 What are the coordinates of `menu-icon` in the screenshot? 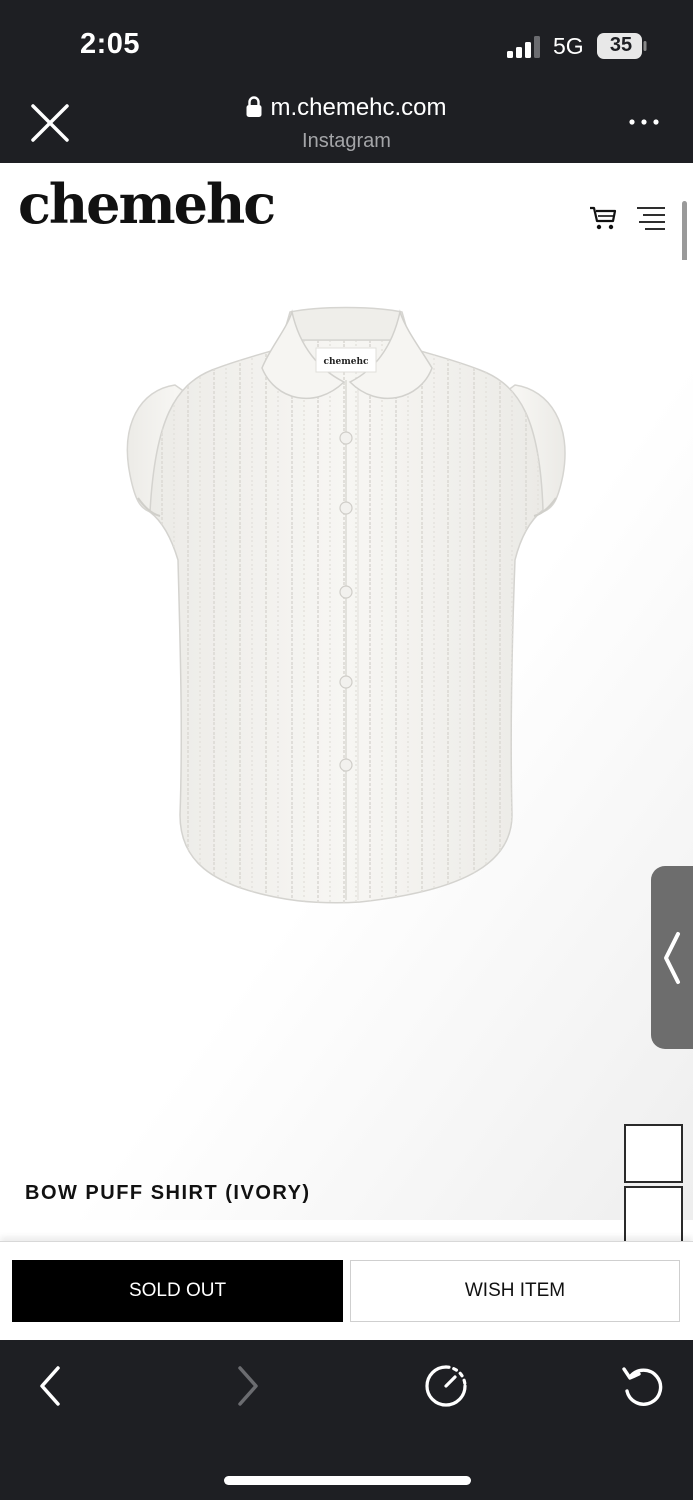 It's located at (651, 218).